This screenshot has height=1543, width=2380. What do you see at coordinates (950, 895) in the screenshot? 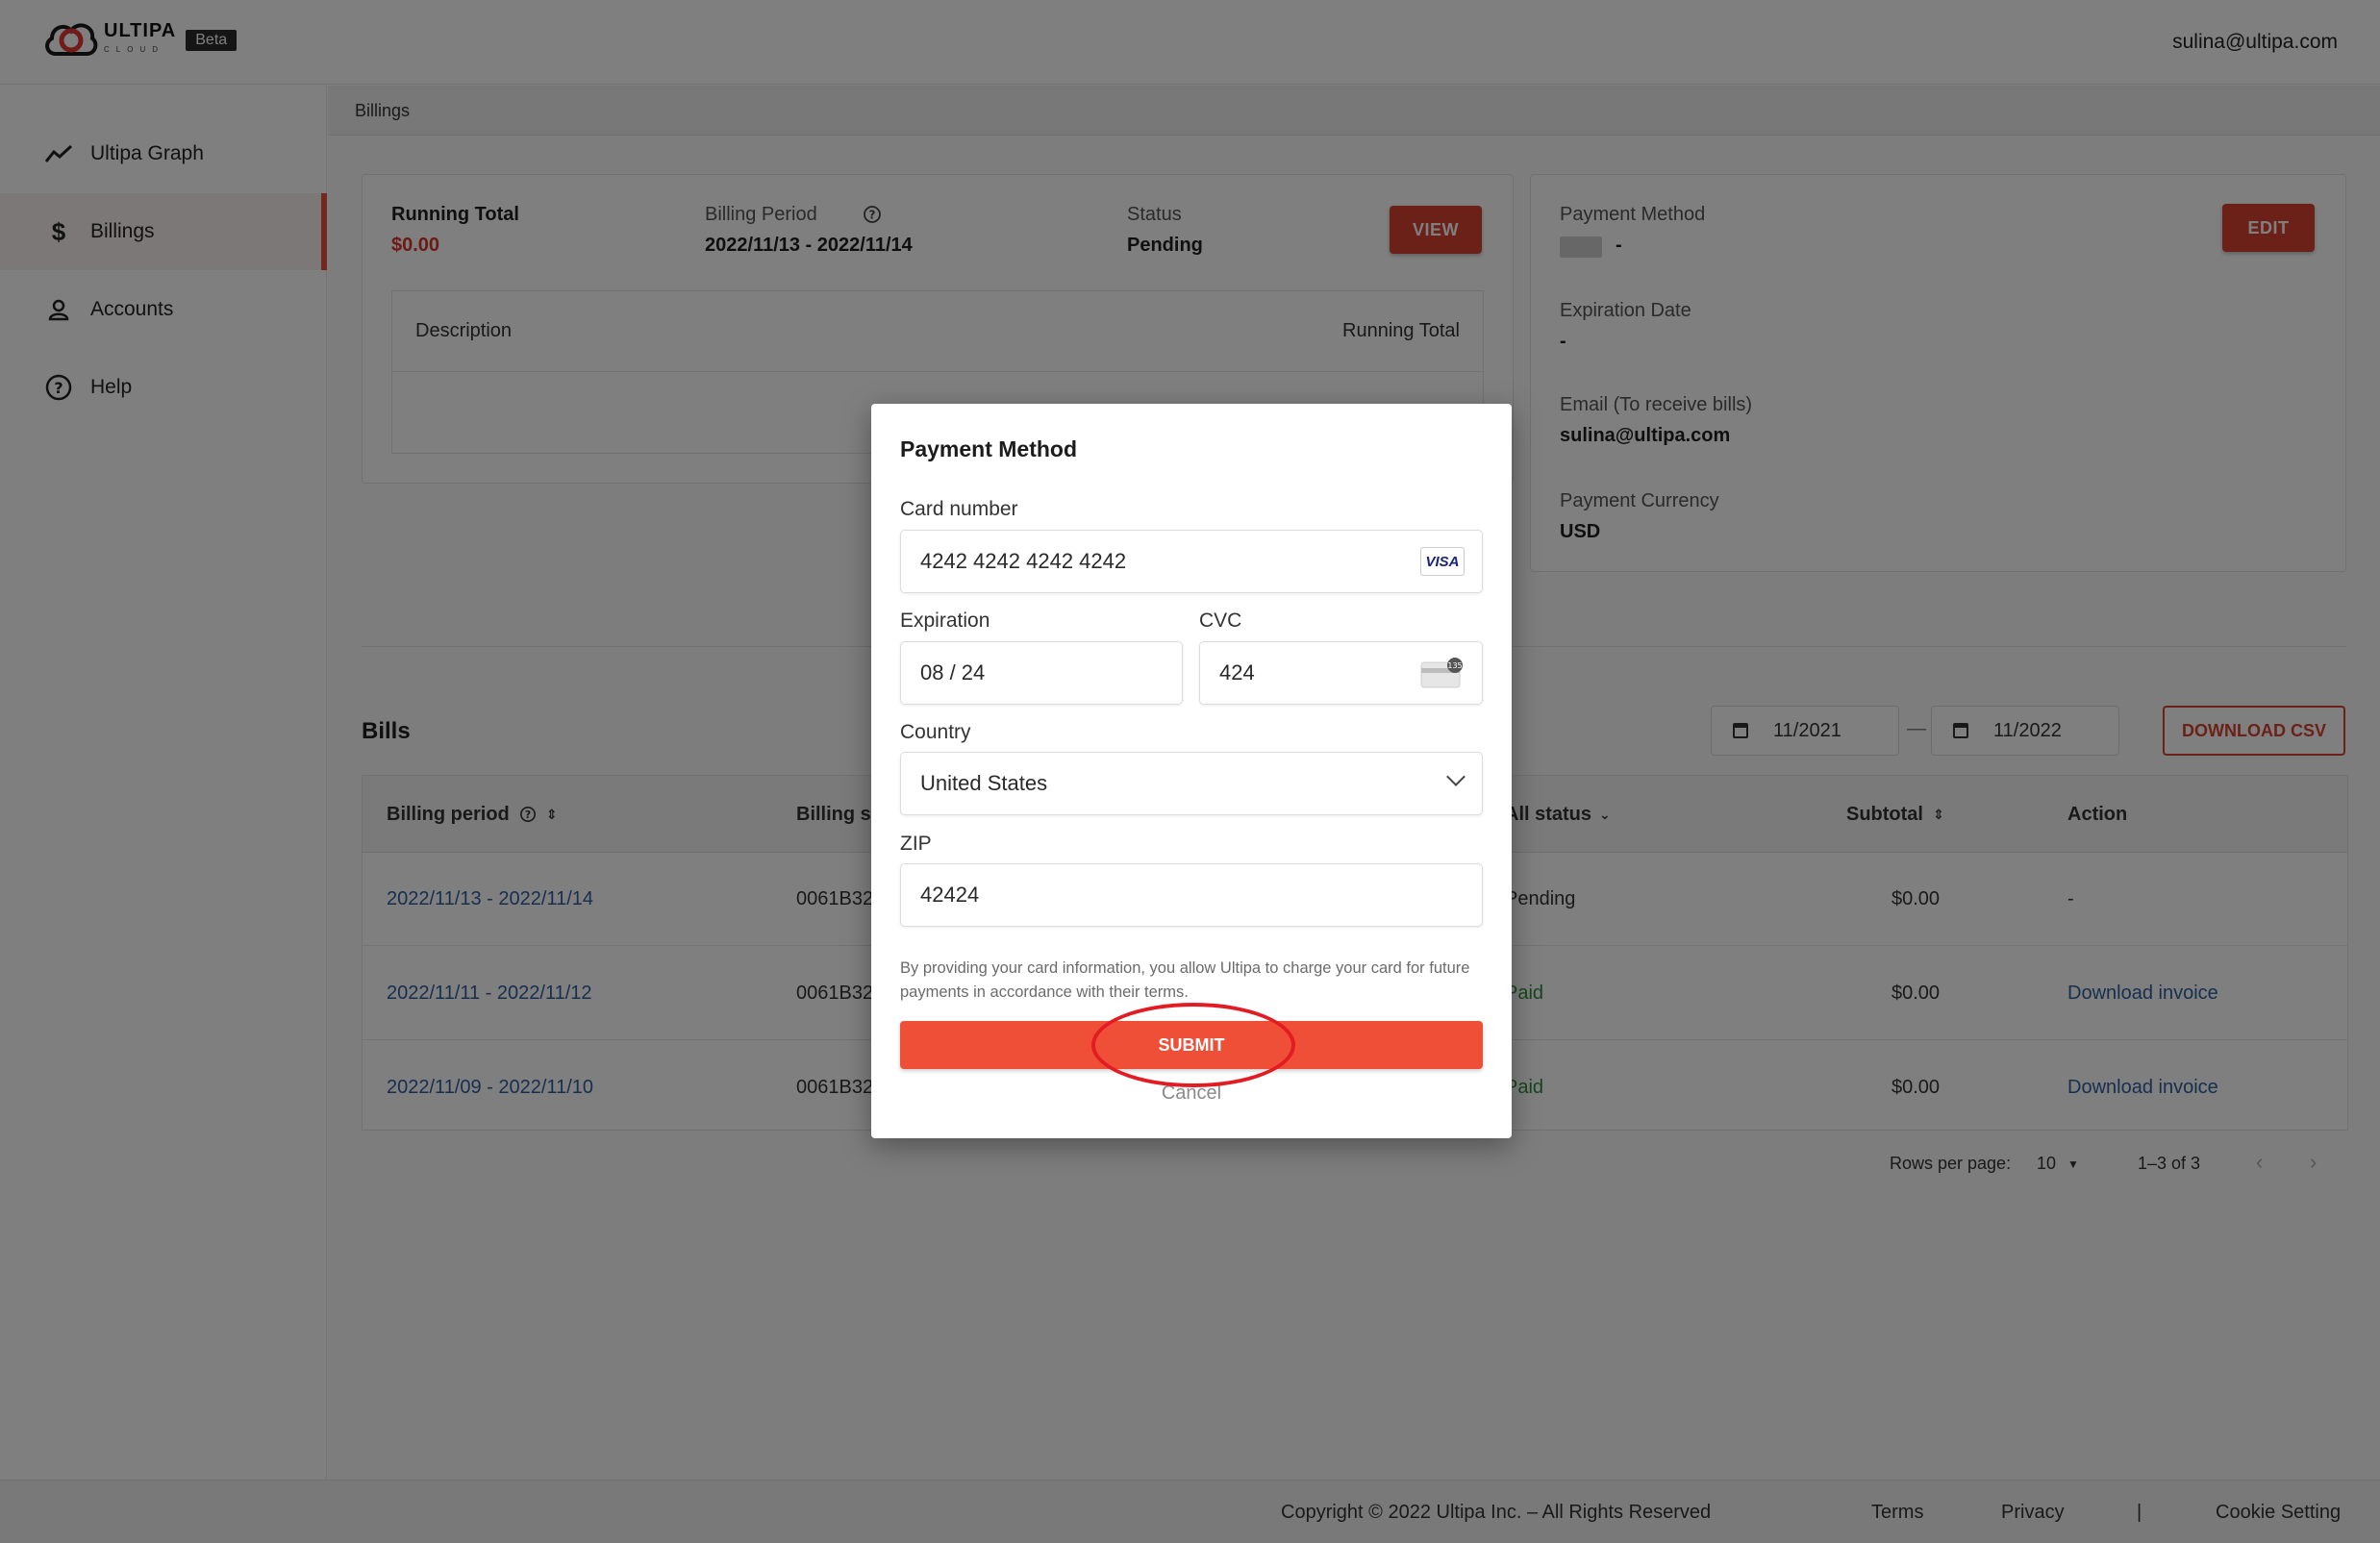
I see `zip-value: 42424` at bounding box center [950, 895].